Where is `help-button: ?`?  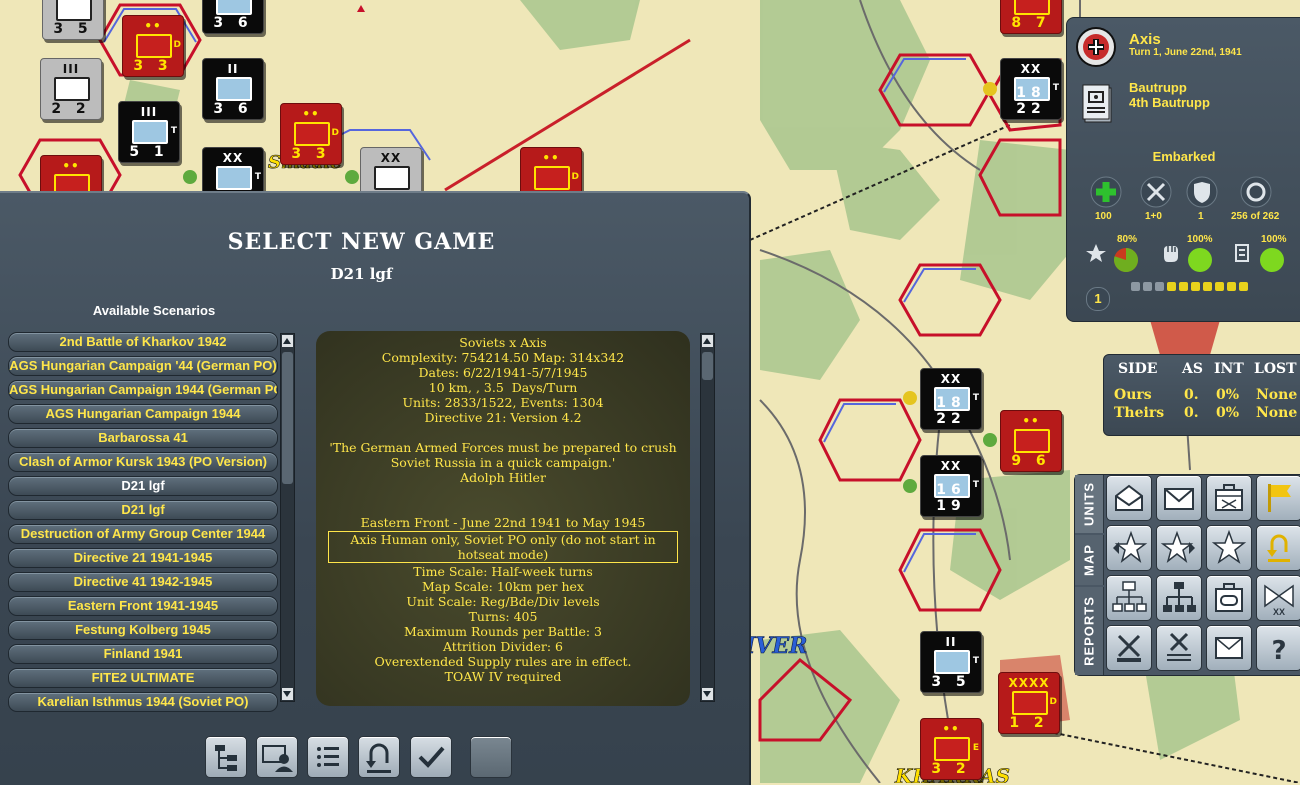
help-button: ? is located at coordinates (1278, 648).